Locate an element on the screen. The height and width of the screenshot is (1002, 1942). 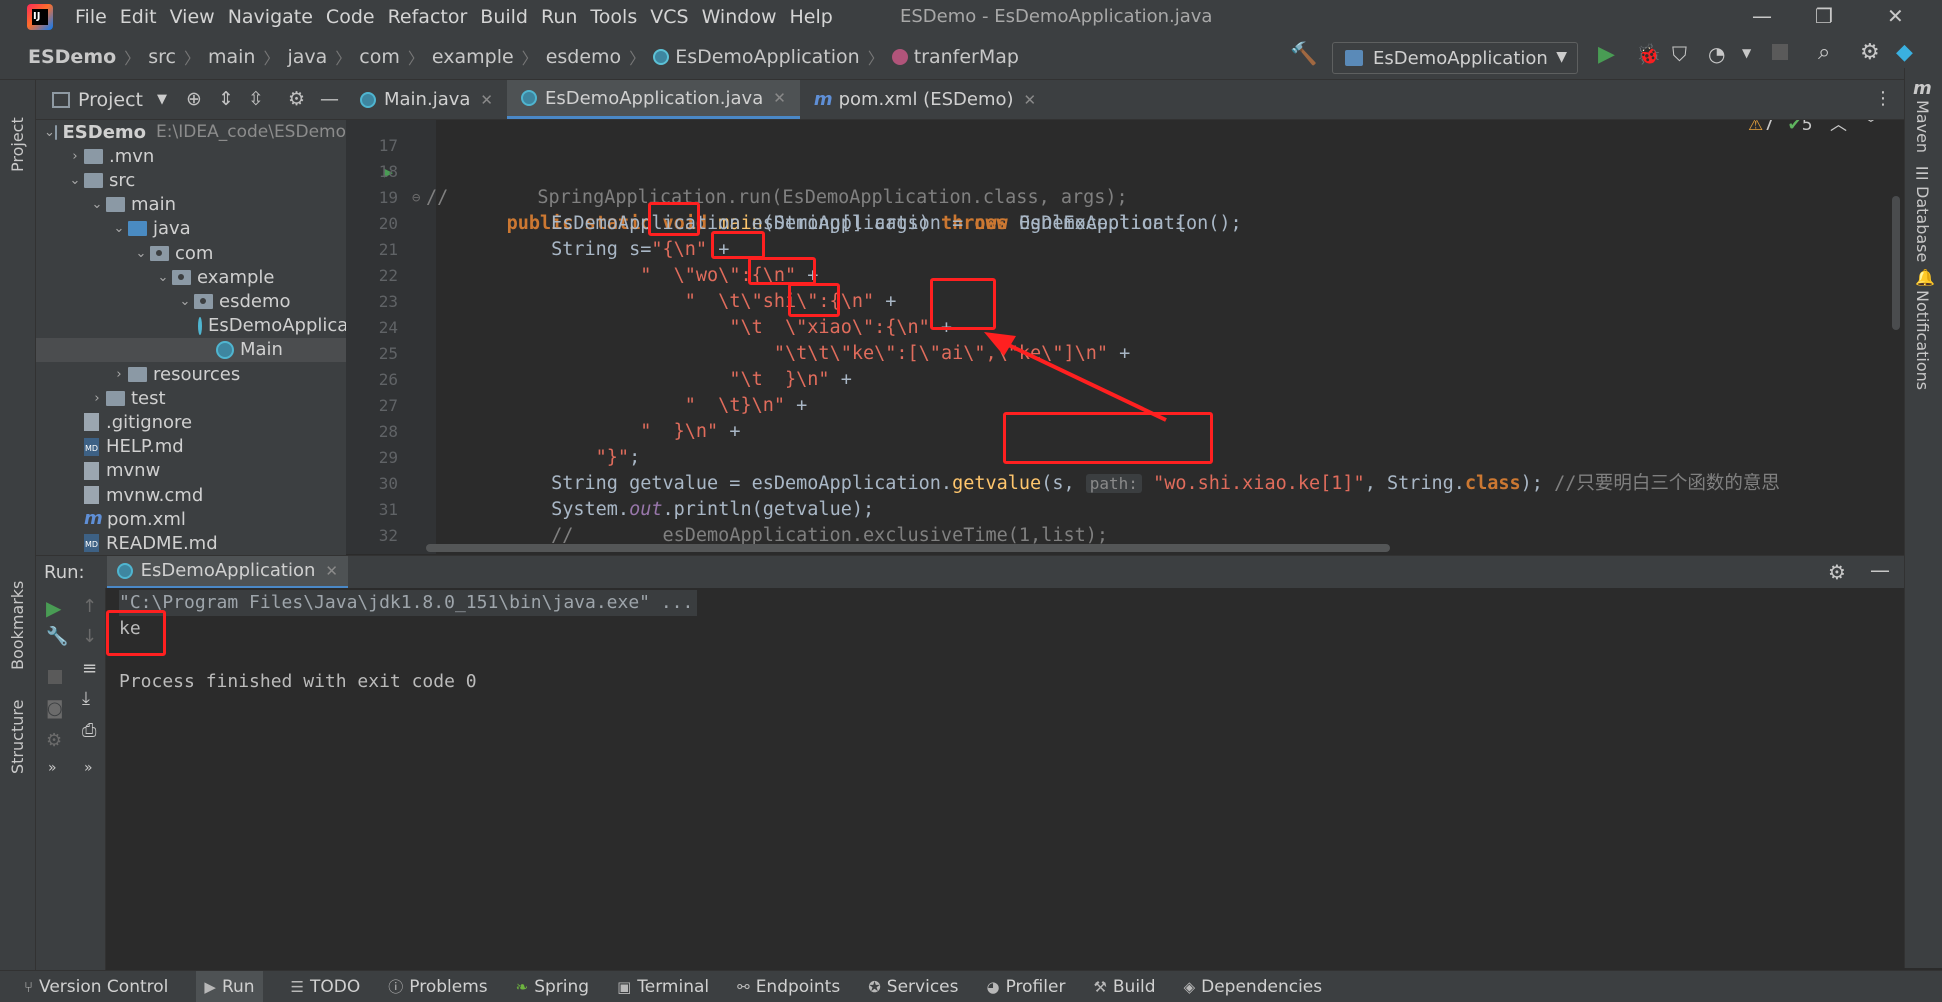
project-tool-button: Project is located at coordinates (17, 130).